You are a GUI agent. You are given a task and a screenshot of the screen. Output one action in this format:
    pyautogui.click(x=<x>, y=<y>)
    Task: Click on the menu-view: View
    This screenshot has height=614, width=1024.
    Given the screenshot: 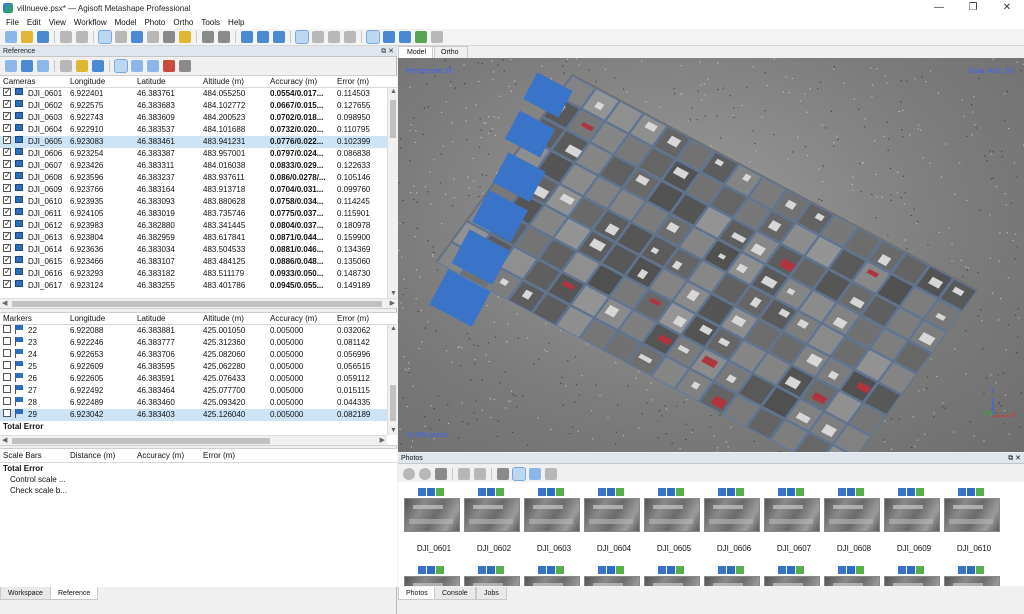 What is the action you would take?
    pyautogui.click(x=57, y=22)
    